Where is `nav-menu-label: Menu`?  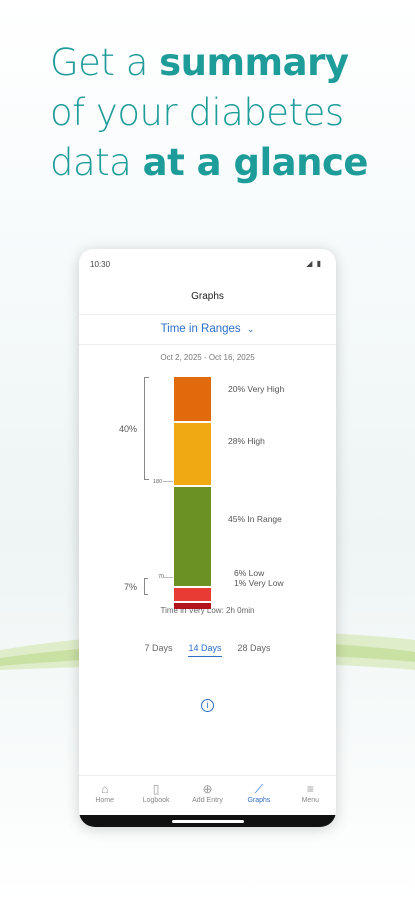 nav-menu-label: Menu is located at coordinates (310, 800).